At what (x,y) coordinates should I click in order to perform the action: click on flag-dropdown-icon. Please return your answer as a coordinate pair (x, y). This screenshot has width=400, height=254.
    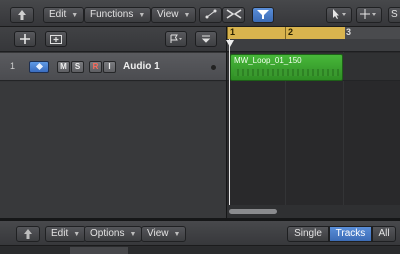
    Looking at the image, I should click on (176, 38).